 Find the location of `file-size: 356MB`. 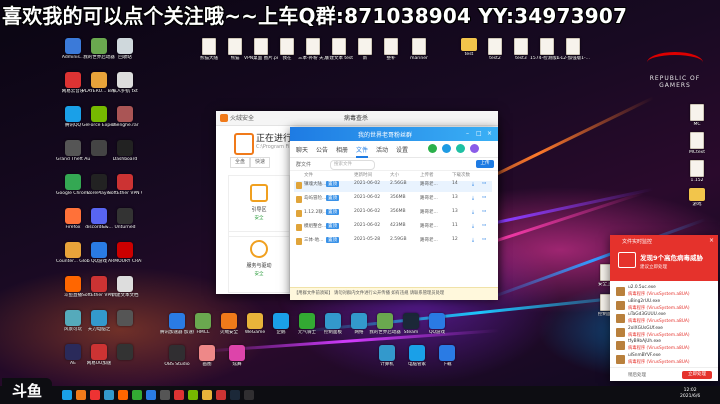

file-size: 356MB is located at coordinates (398, 197).